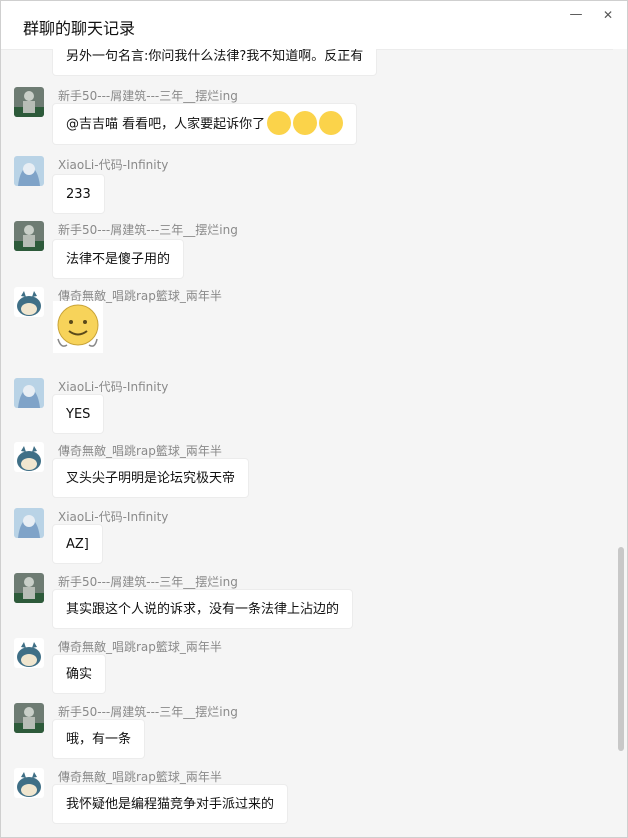 The height and width of the screenshot is (838, 628). I want to click on message-bubble: 法律不是傻子用的, so click(118, 259).